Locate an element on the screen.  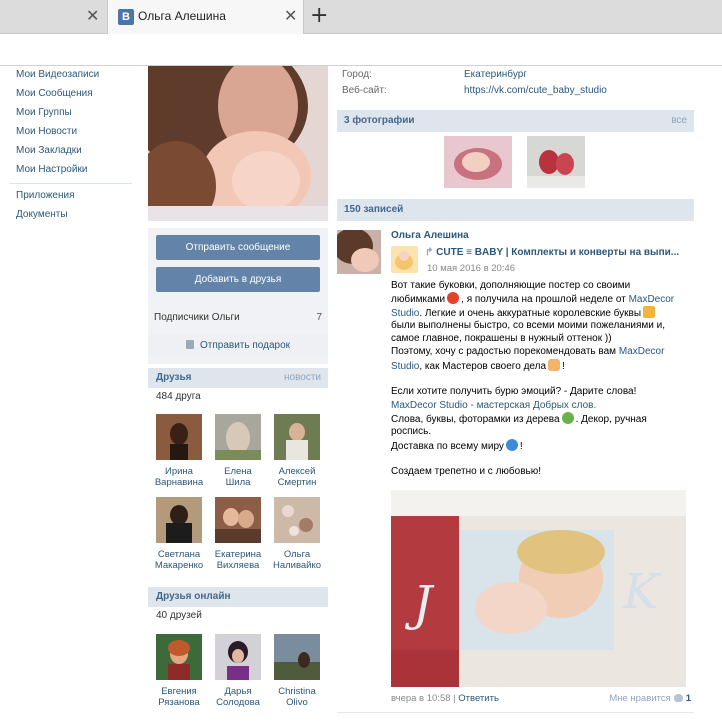
likes-count: 1 is located at coordinates (688, 698).